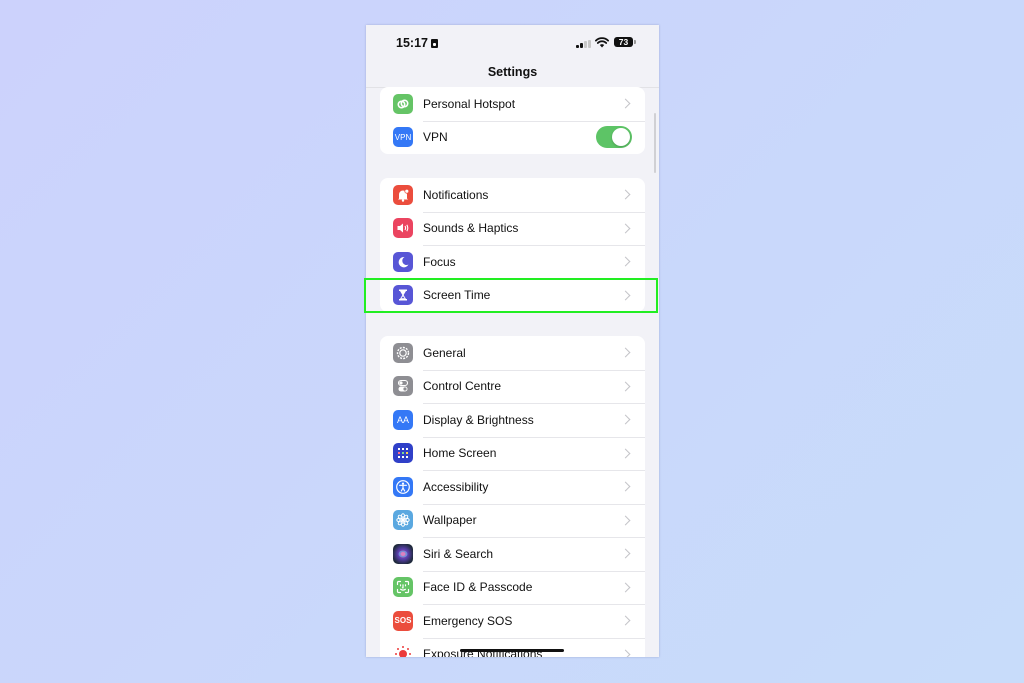 The image size is (1024, 683). Describe the element at coordinates (403, 103) in the screenshot. I see `hotspot-icon` at that location.